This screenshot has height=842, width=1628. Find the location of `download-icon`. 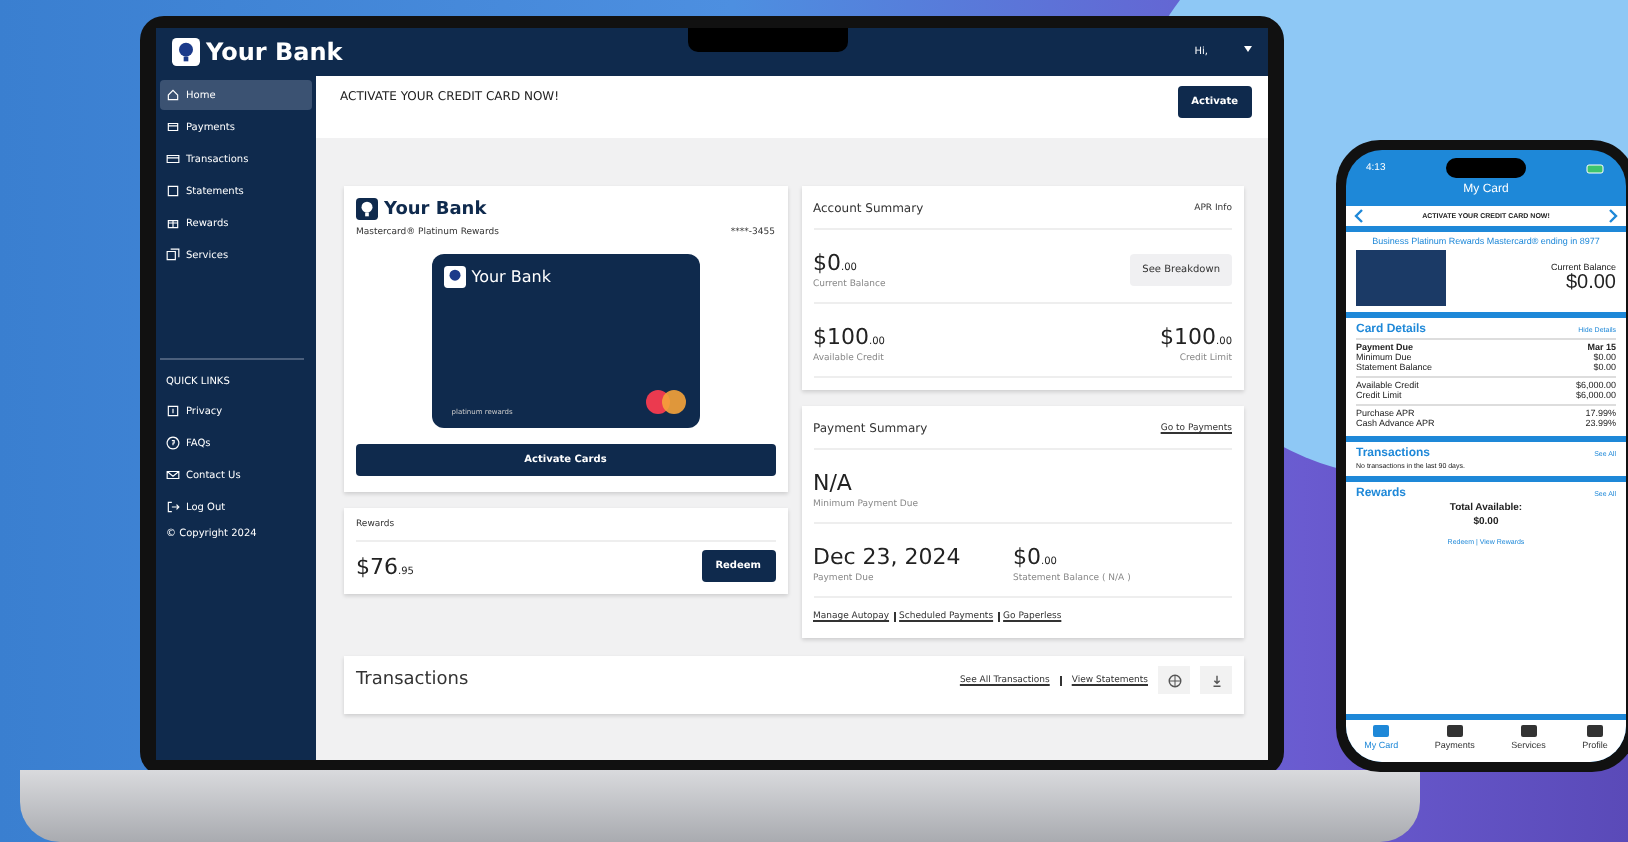

download-icon is located at coordinates (1216, 680).